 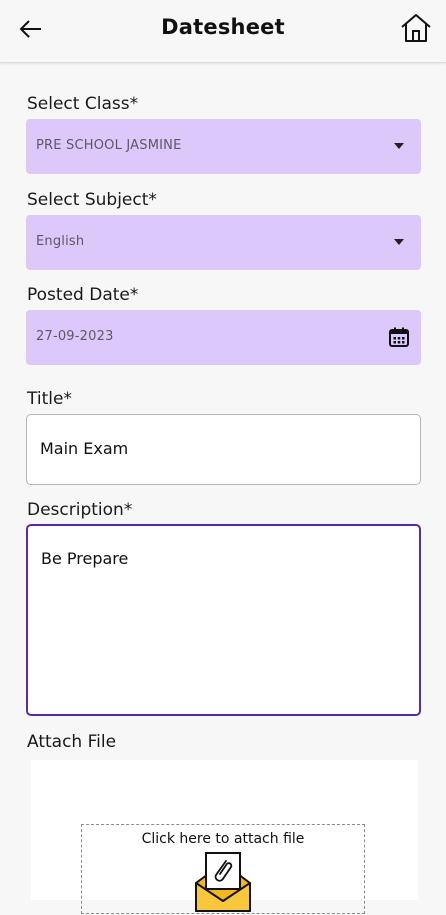 What do you see at coordinates (85, 558) in the screenshot?
I see `description-textarea-value: Be Prepare` at bounding box center [85, 558].